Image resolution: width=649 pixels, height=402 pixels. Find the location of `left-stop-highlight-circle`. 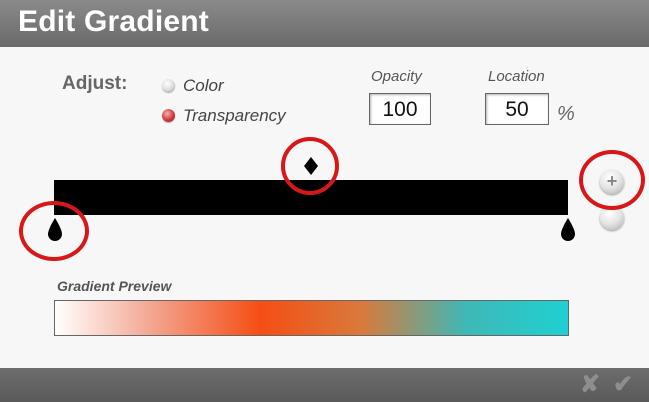

left-stop-highlight-circle is located at coordinates (54, 231).